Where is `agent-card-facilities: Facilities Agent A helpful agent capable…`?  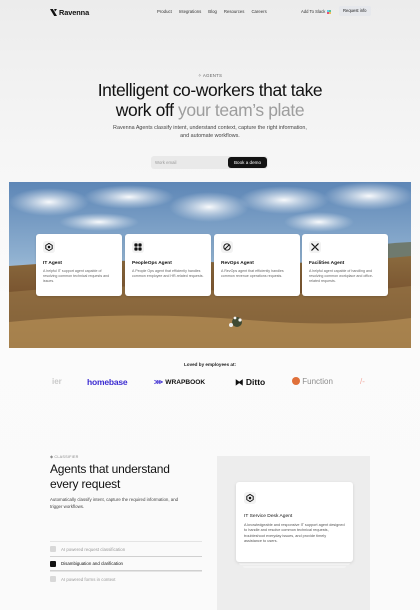 agent-card-facilities: Facilities Agent A helpful agent capable… is located at coordinates (345, 265).